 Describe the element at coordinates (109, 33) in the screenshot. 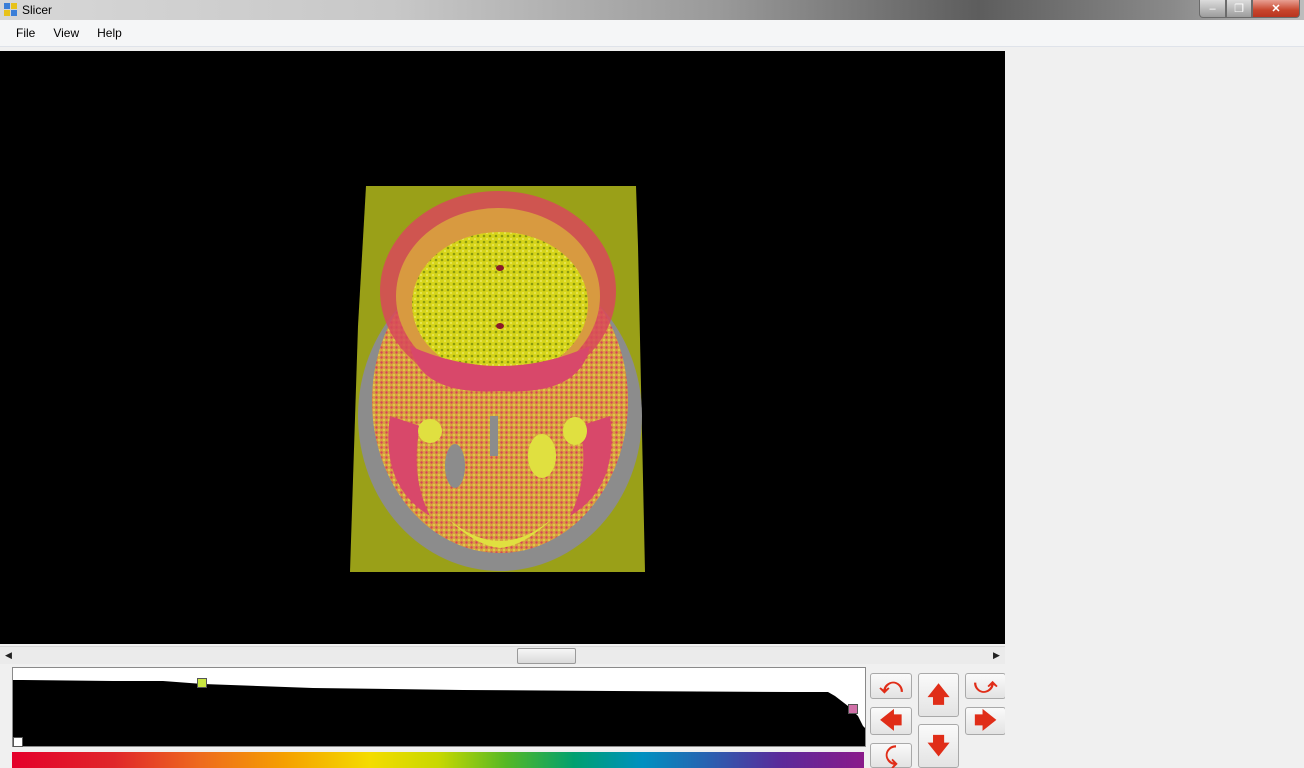

I see `menu-help: Help` at that location.